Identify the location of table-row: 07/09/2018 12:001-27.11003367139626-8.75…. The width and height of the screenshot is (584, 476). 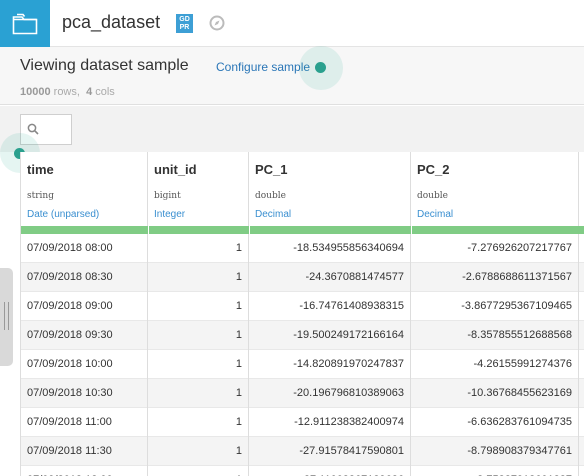
(302, 471).